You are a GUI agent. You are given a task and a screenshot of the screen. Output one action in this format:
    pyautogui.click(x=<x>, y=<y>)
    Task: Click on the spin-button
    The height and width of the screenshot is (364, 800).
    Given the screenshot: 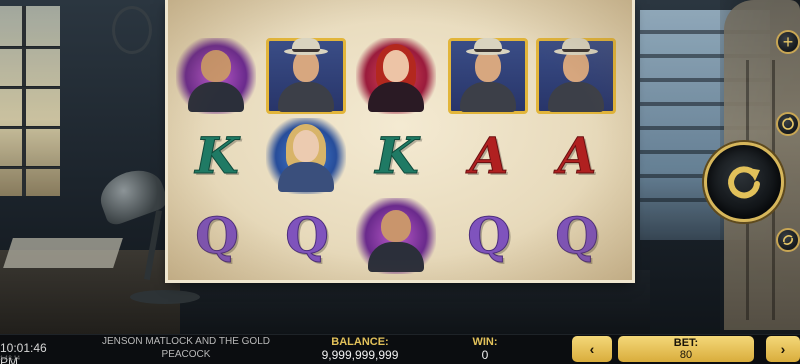 What is the action you would take?
    pyautogui.click(x=744, y=182)
    